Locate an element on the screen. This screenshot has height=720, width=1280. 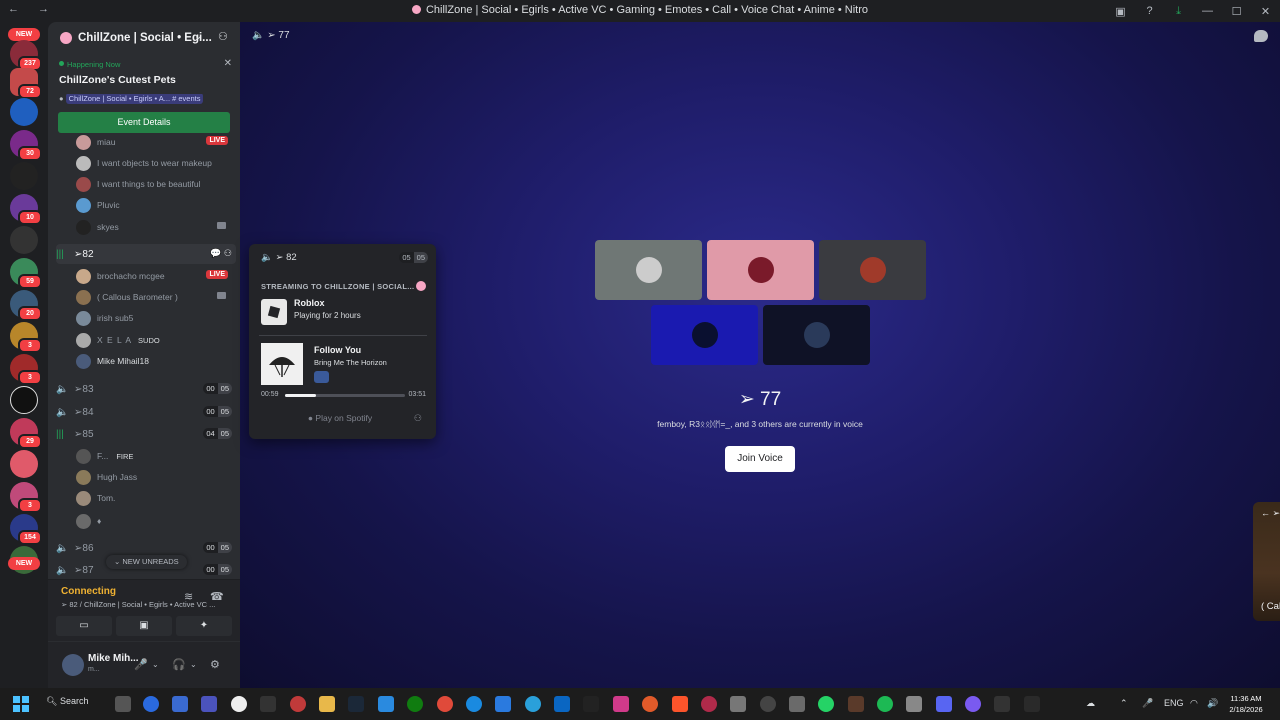
taskbar-search: 🔍︎ Search is located at coordinates (67, 701).